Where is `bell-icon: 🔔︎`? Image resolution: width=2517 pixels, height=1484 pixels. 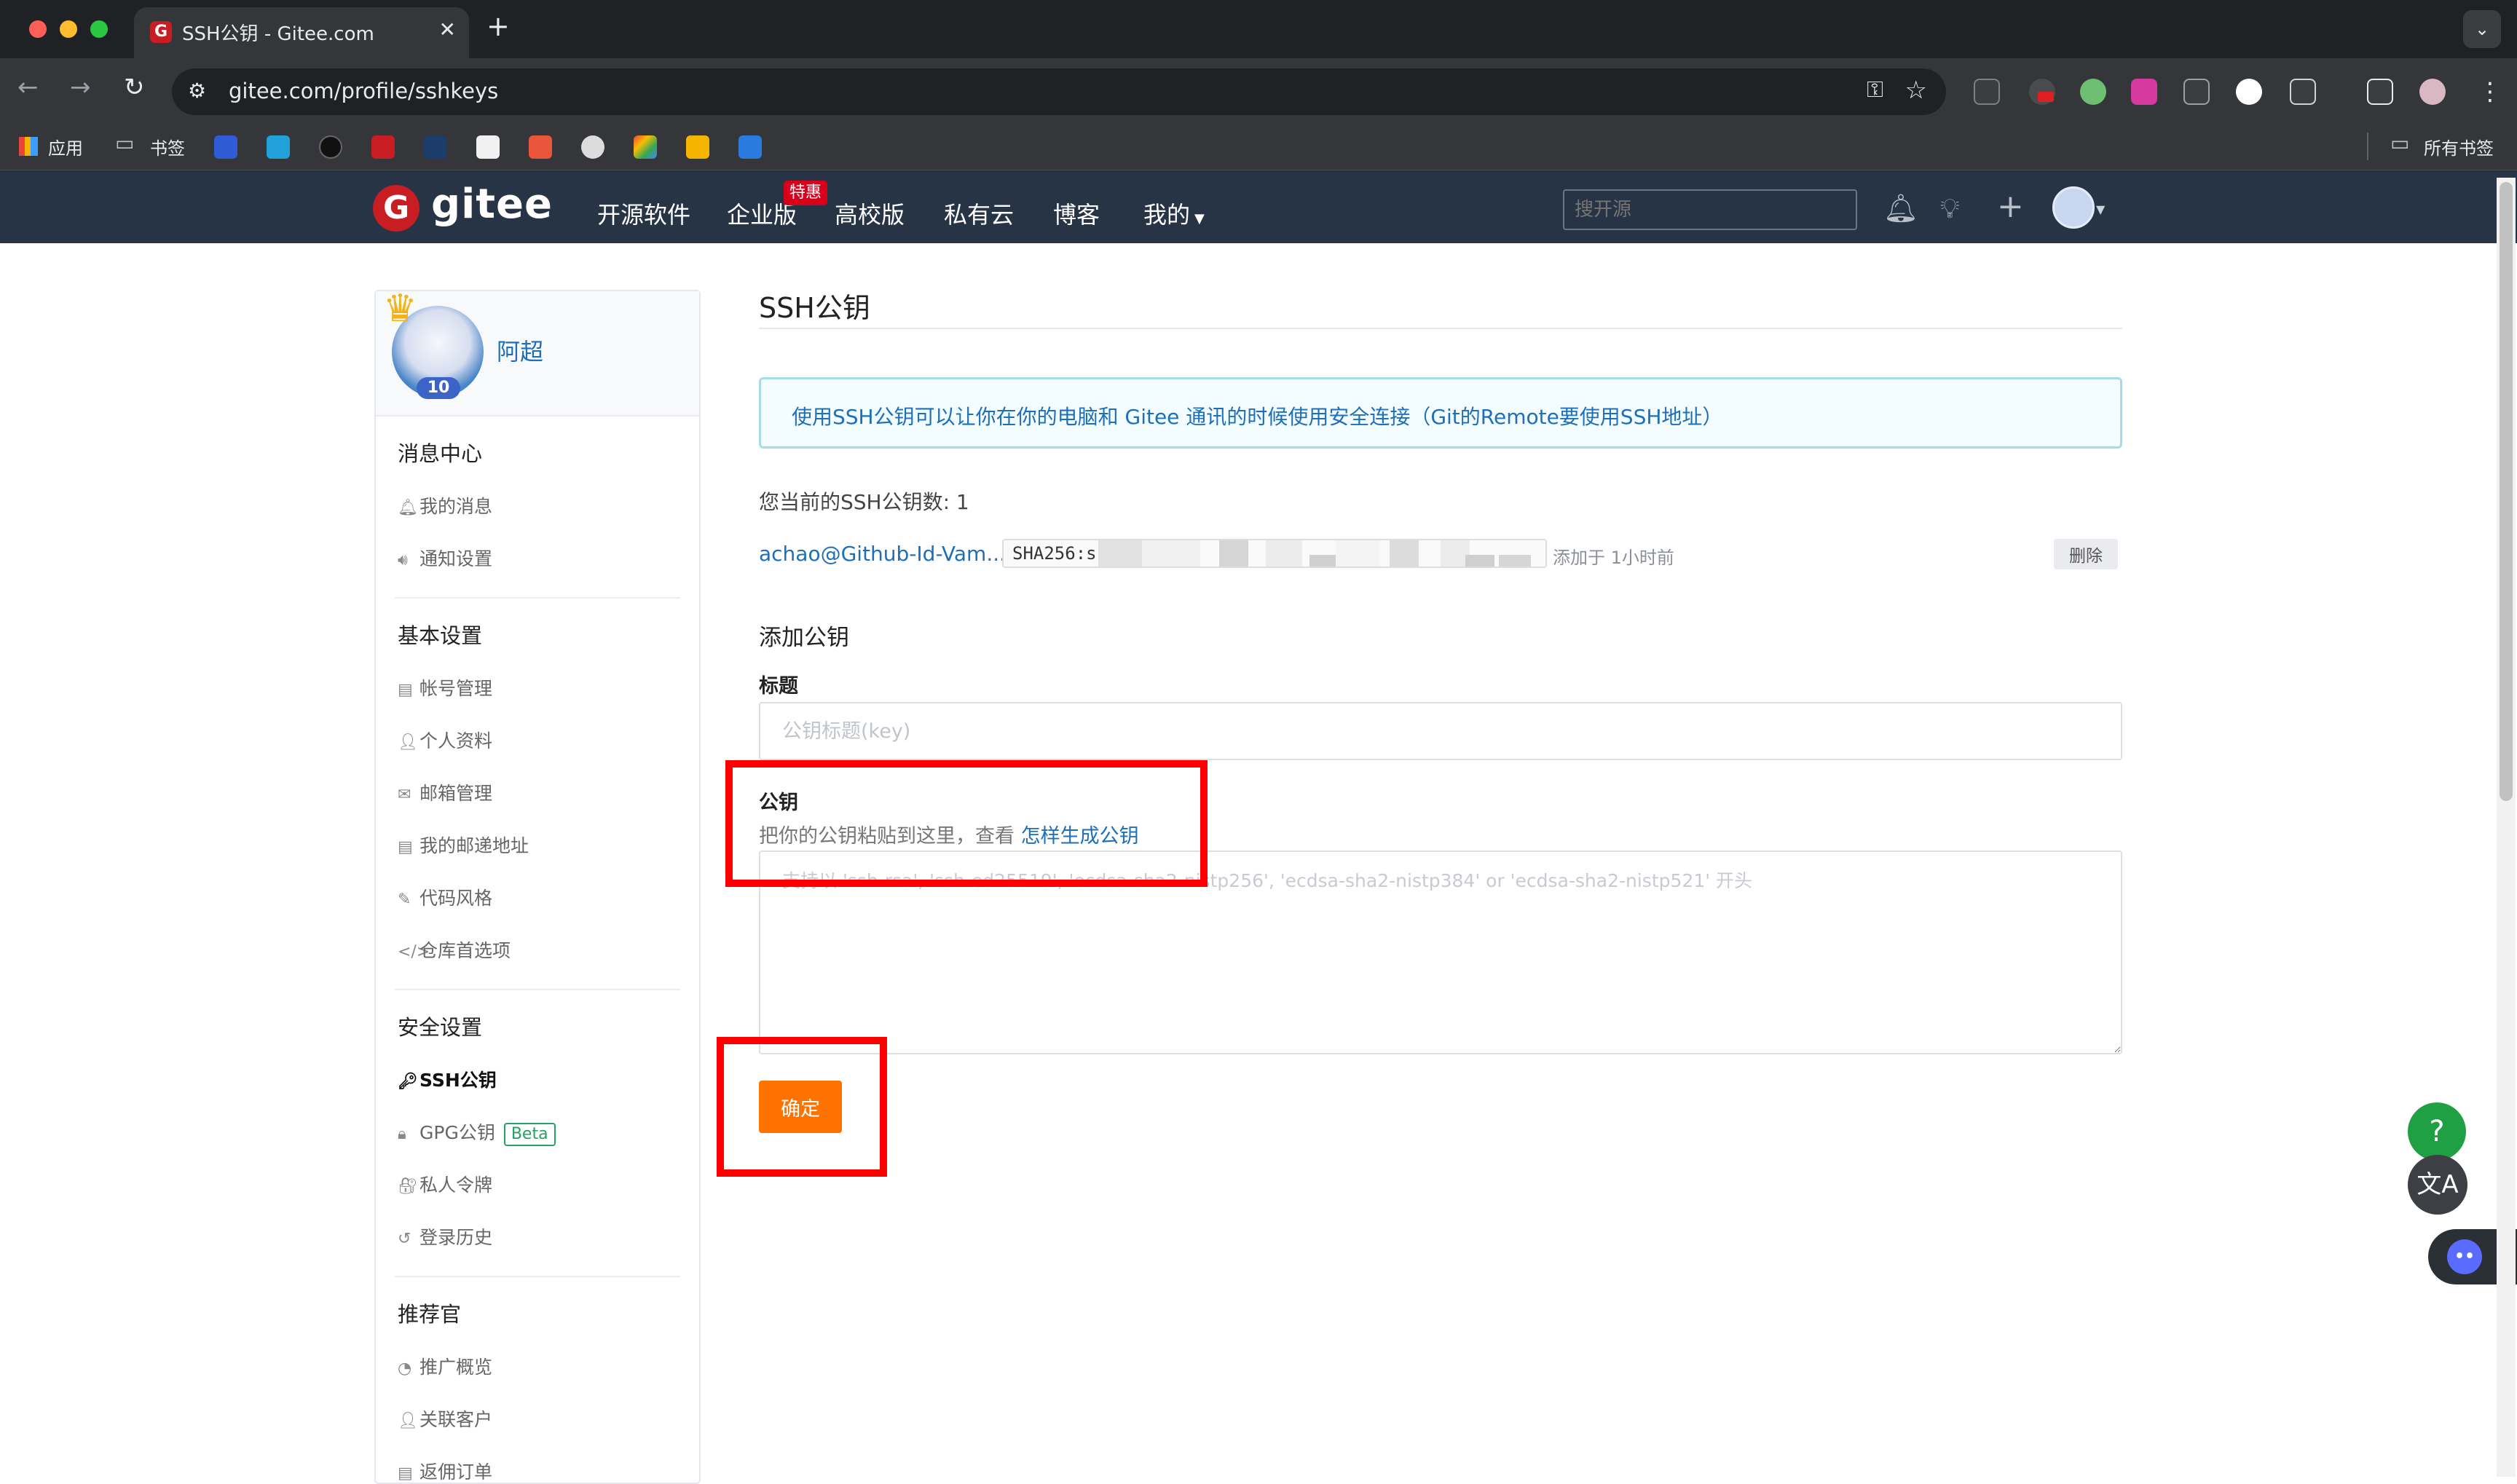 bell-icon: 🔔︎ is located at coordinates (1901, 208).